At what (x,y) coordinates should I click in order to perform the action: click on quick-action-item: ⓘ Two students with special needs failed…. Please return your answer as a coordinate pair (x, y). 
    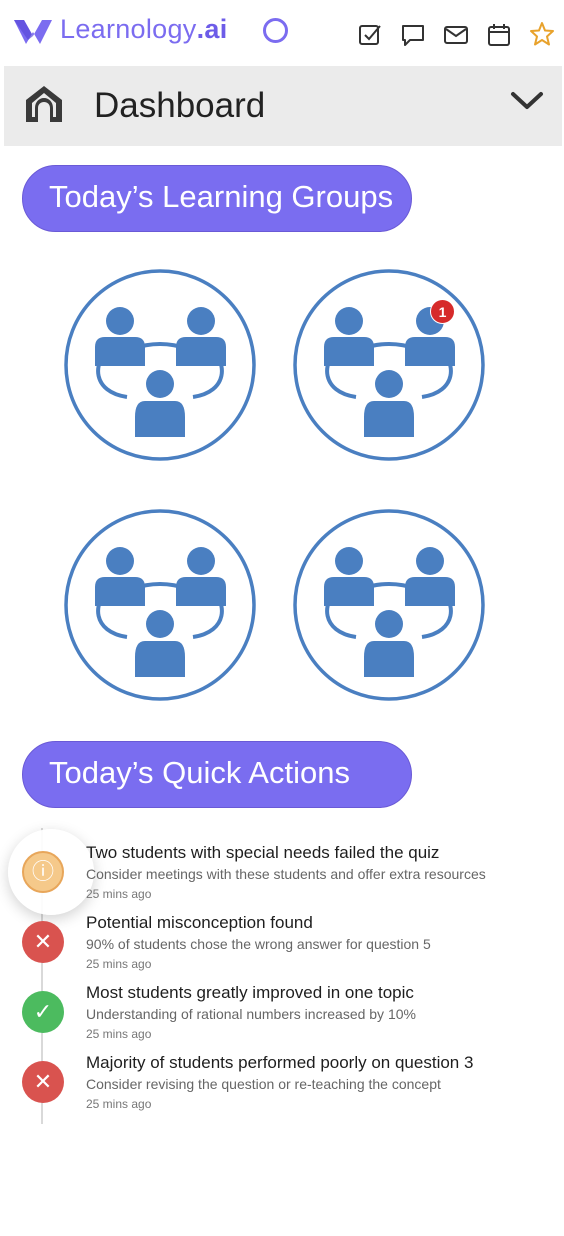
    Looking at the image, I should click on (282, 872).